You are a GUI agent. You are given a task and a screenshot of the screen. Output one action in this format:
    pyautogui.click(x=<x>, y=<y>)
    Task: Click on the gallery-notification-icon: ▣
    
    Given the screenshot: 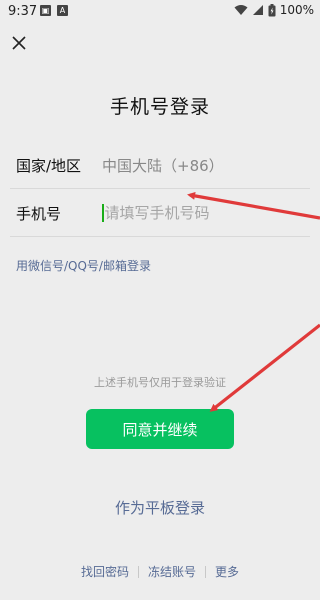 What is the action you would take?
    pyautogui.click(x=45, y=10)
    